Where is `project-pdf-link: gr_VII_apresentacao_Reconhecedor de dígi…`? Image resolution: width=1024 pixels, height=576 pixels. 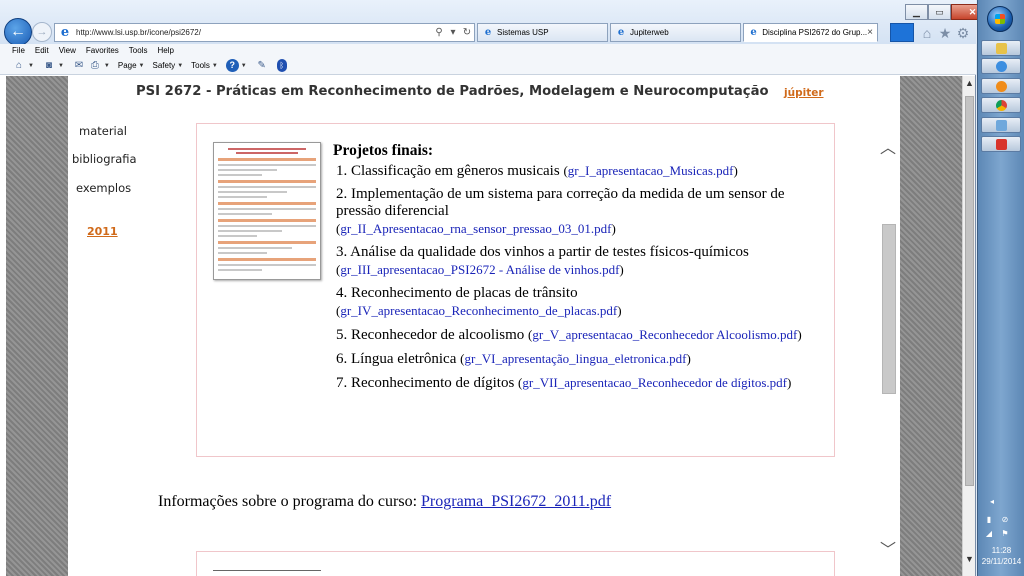
project-pdf-link: gr_VII_apresentacao_Reconhecedor de dígi… is located at coordinates (654, 382).